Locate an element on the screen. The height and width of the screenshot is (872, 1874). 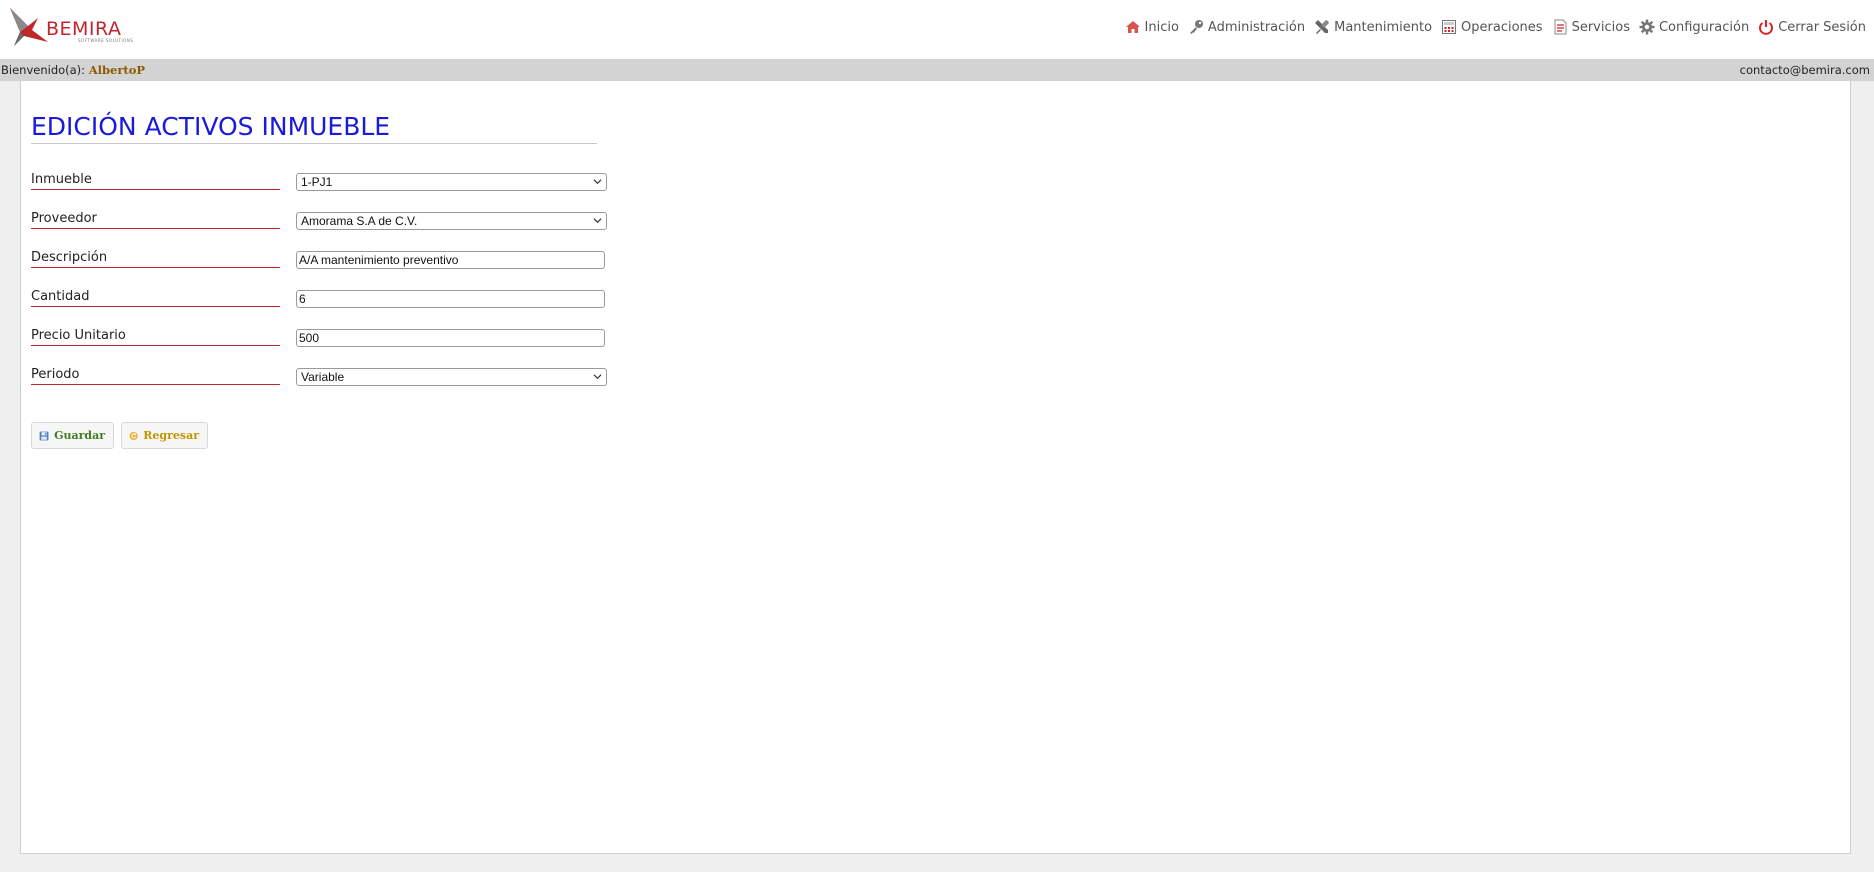
nav-label: Cerrar Sesión is located at coordinates (1822, 27).